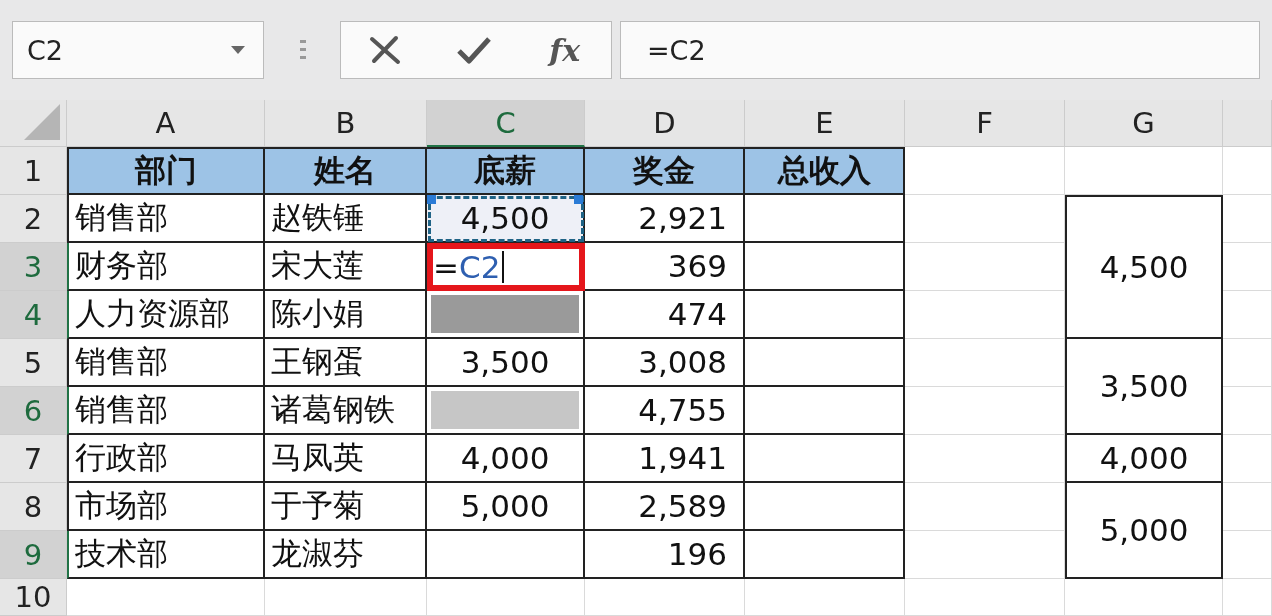 The width and height of the screenshot is (1272, 616). I want to click on table-cell: 龙淑芬, so click(346, 555).